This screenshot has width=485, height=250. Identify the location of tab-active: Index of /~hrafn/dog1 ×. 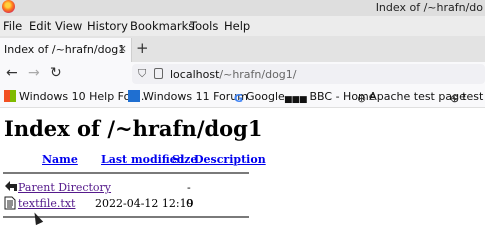
(66, 50).